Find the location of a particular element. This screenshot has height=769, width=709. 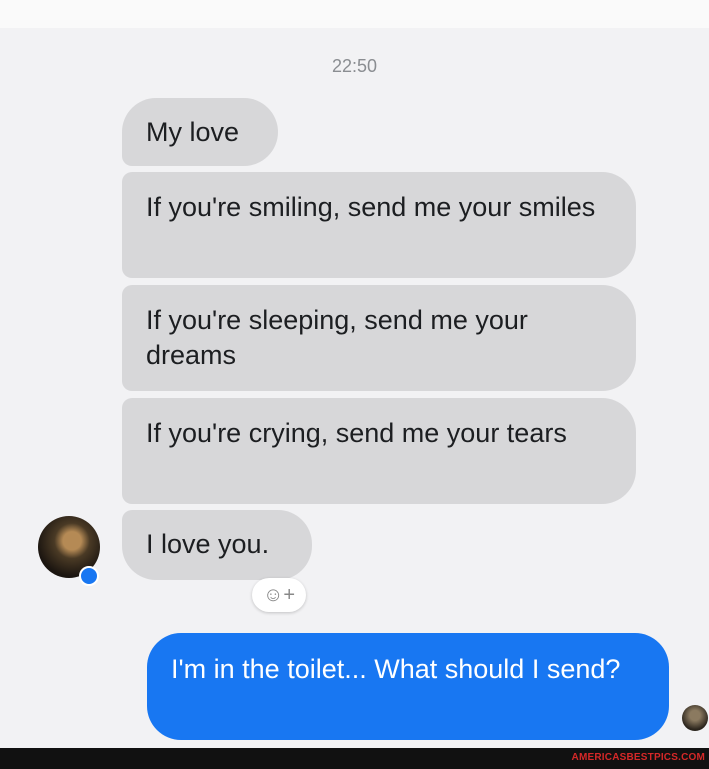

message-timestamp: 22:50 is located at coordinates (354, 66).